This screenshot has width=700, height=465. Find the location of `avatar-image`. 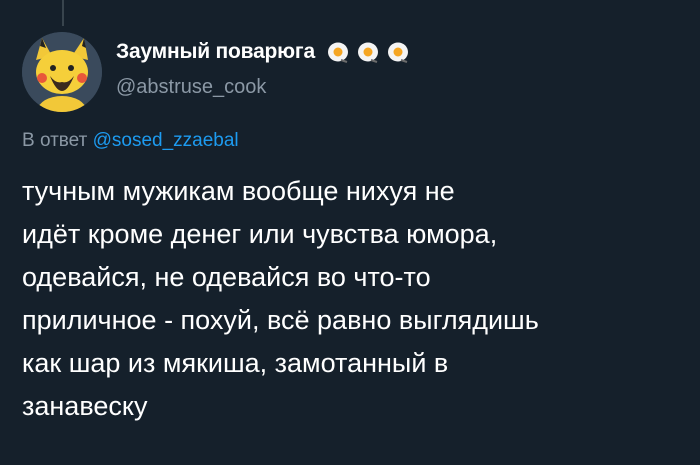

avatar-image is located at coordinates (62, 72).